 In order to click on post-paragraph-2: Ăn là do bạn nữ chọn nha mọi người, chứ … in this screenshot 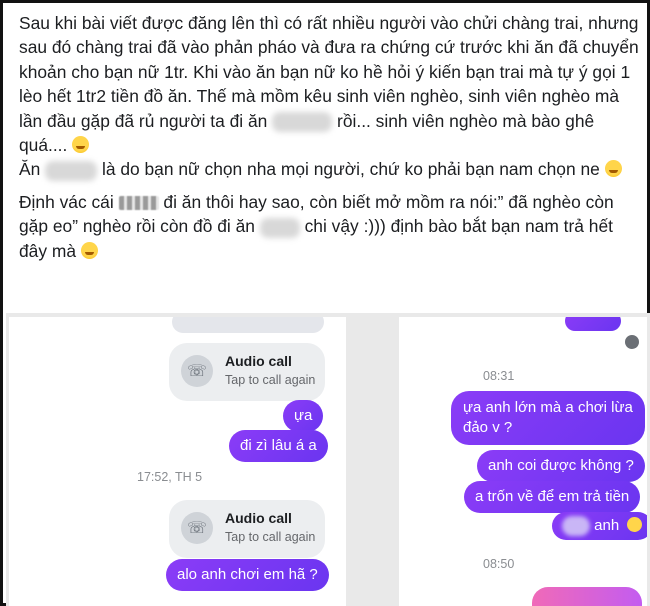, I will do `click(329, 169)`.